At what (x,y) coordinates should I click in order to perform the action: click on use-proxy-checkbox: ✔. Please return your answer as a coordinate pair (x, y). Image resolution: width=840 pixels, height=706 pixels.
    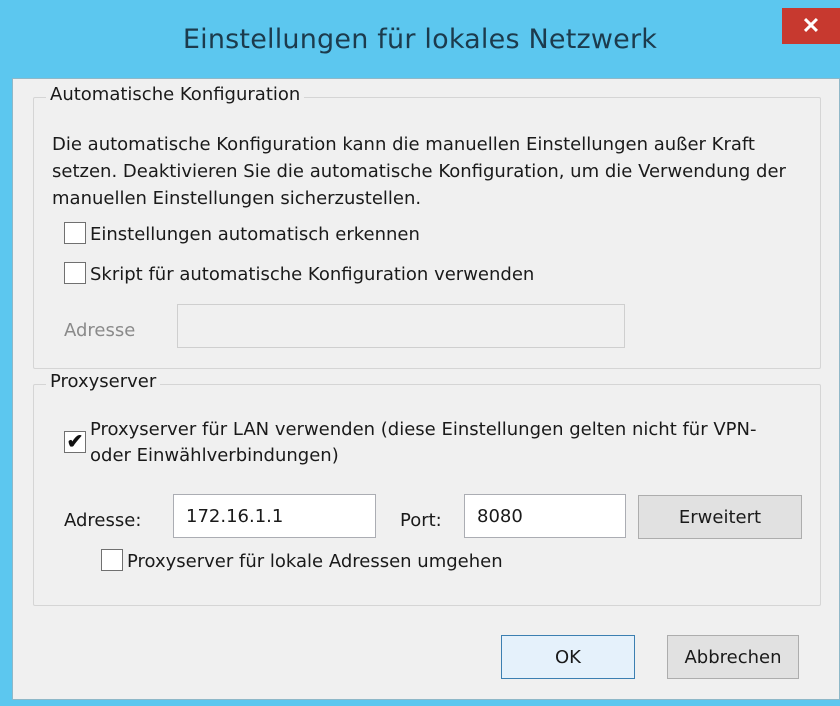
    Looking at the image, I should click on (75, 442).